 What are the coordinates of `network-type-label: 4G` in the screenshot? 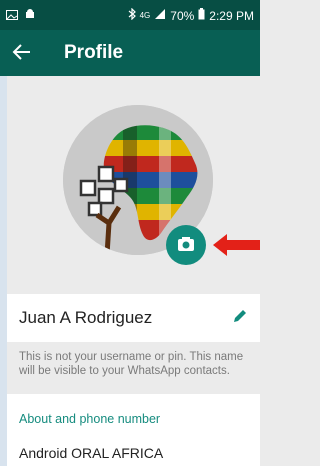 It's located at (145, 15).